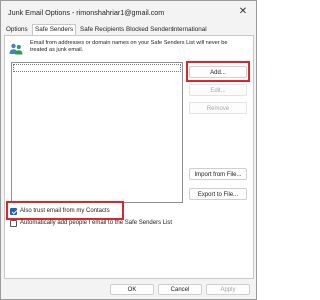 Image resolution: width=320 pixels, height=300 pixels. I want to click on close-icon: ✕, so click(243, 12).